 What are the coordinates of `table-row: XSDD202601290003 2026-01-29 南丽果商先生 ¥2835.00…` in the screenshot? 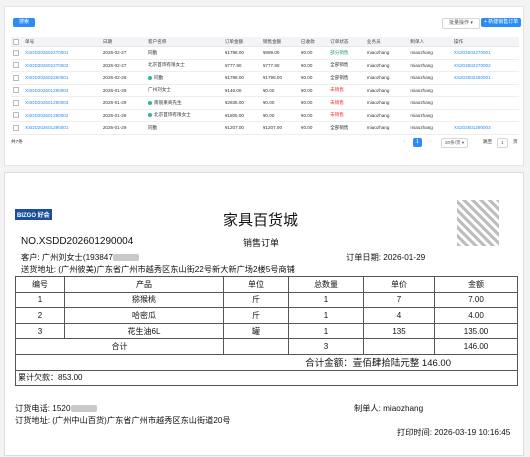 It's located at (265, 103).